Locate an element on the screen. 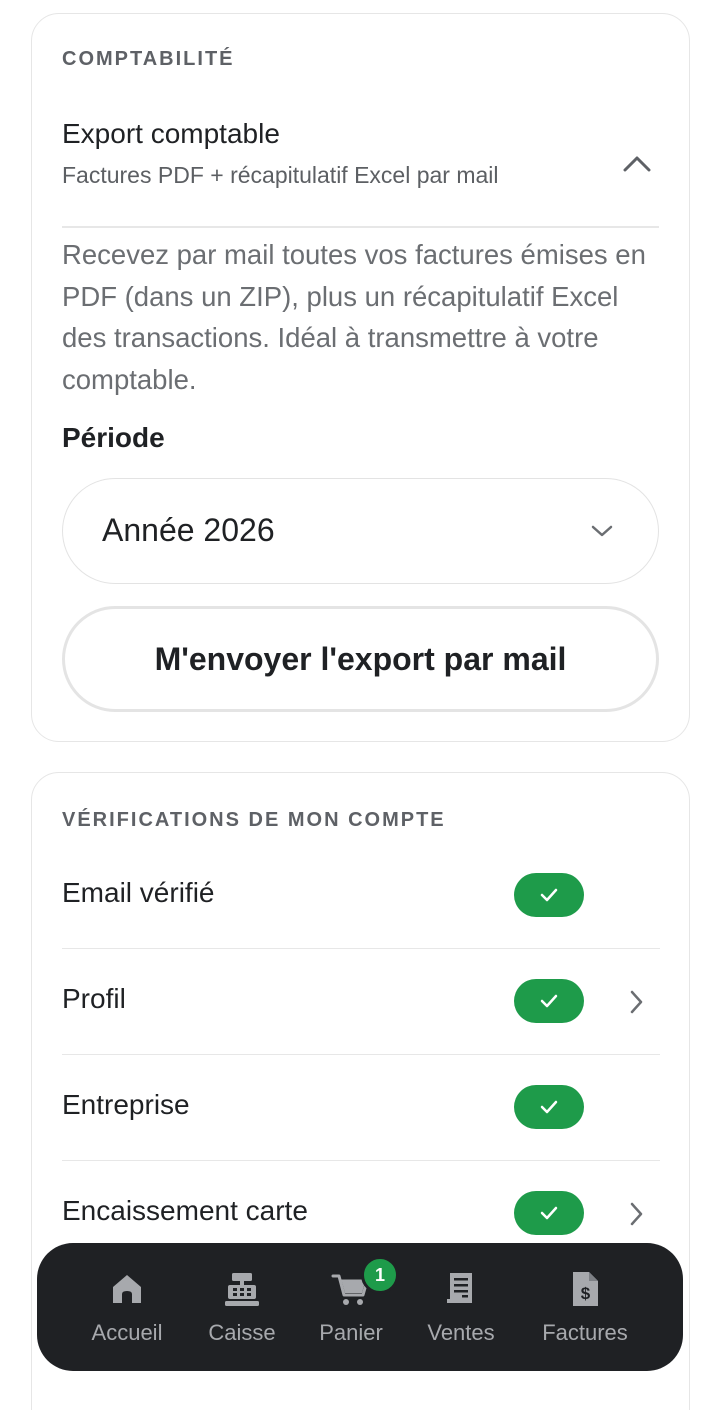  accounting-section-title: COMPTABILITÉ is located at coordinates (148, 59).